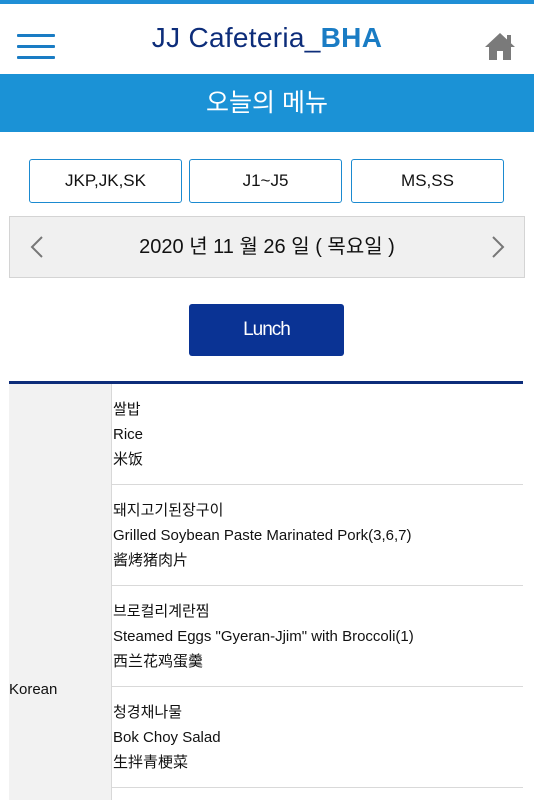 The height and width of the screenshot is (800, 534). I want to click on menu-item-chinese: 生拌青梗菜, so click(151, 762).